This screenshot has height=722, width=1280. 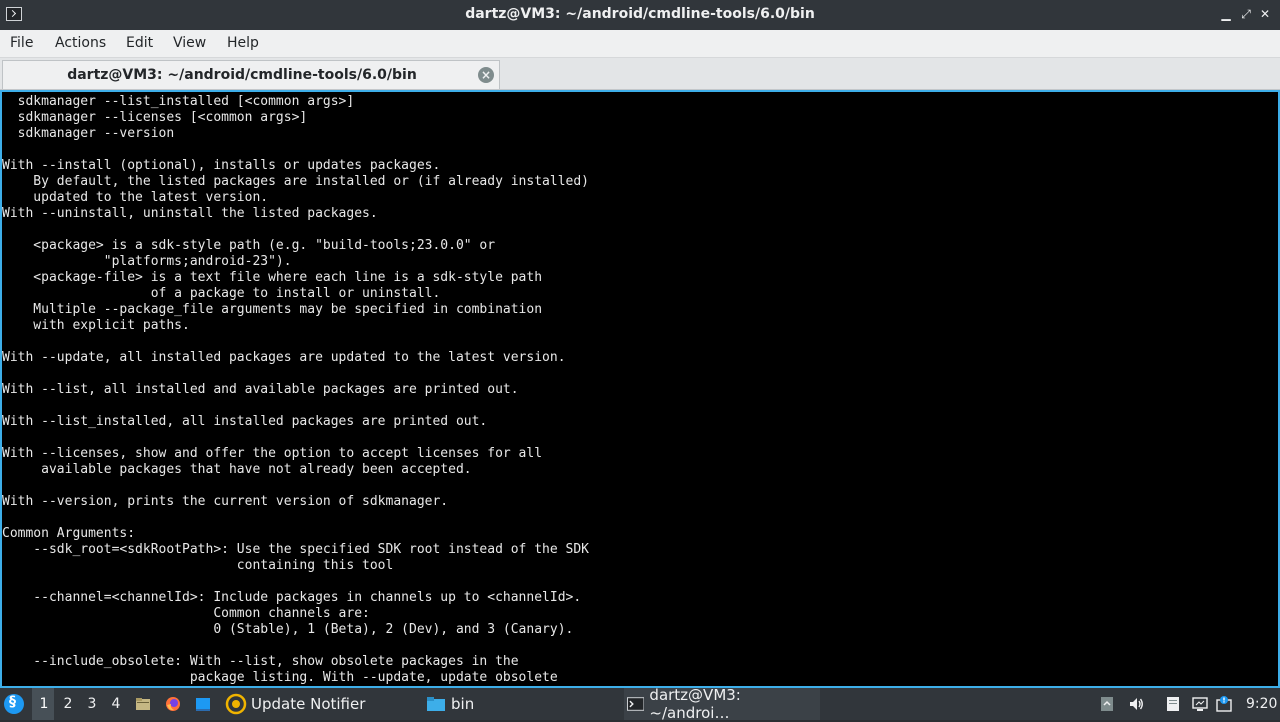 What do you see at coordinates (173, 704) in the screenshot?
I see `firefox-launcher-icon` at bounding box center [173, 704].